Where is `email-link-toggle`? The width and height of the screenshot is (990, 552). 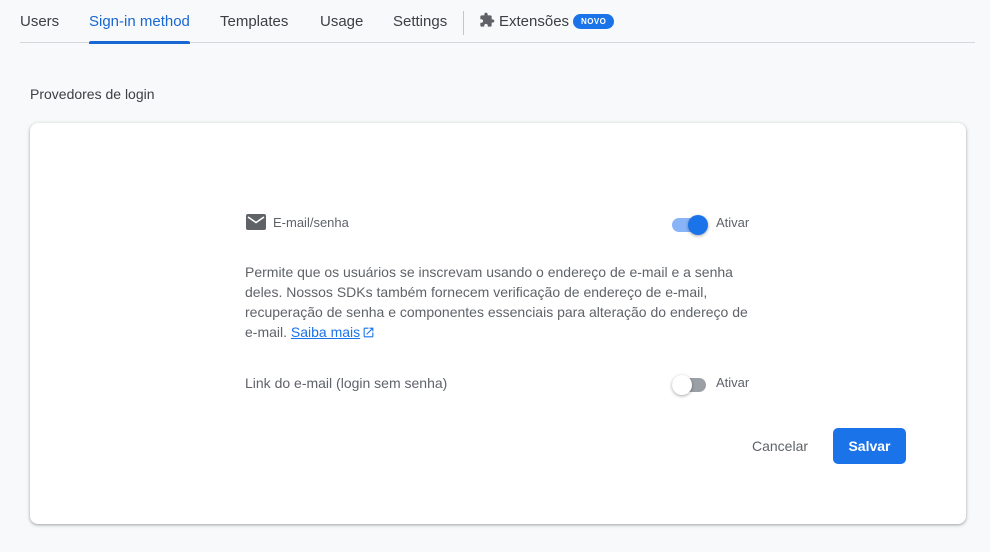 email-link-toggle is located at coordinates (690, 383).